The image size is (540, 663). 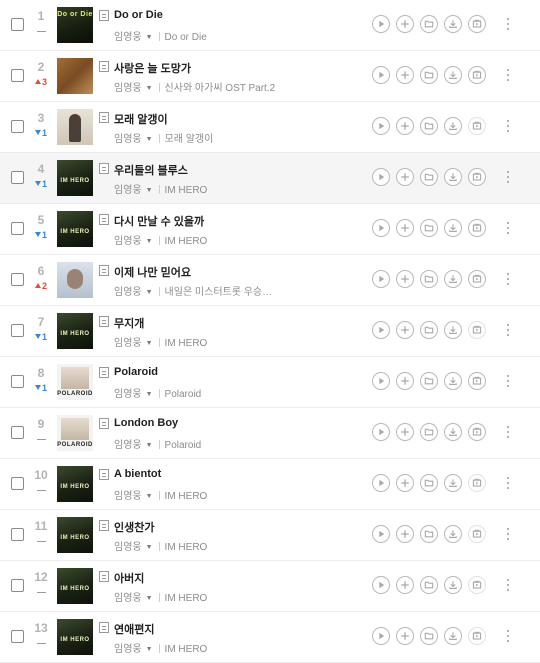 I want to click on track-row: 1 Do or Die Do or Die 임영웅 ▼ Do or Die, so click(x=270, y=25).